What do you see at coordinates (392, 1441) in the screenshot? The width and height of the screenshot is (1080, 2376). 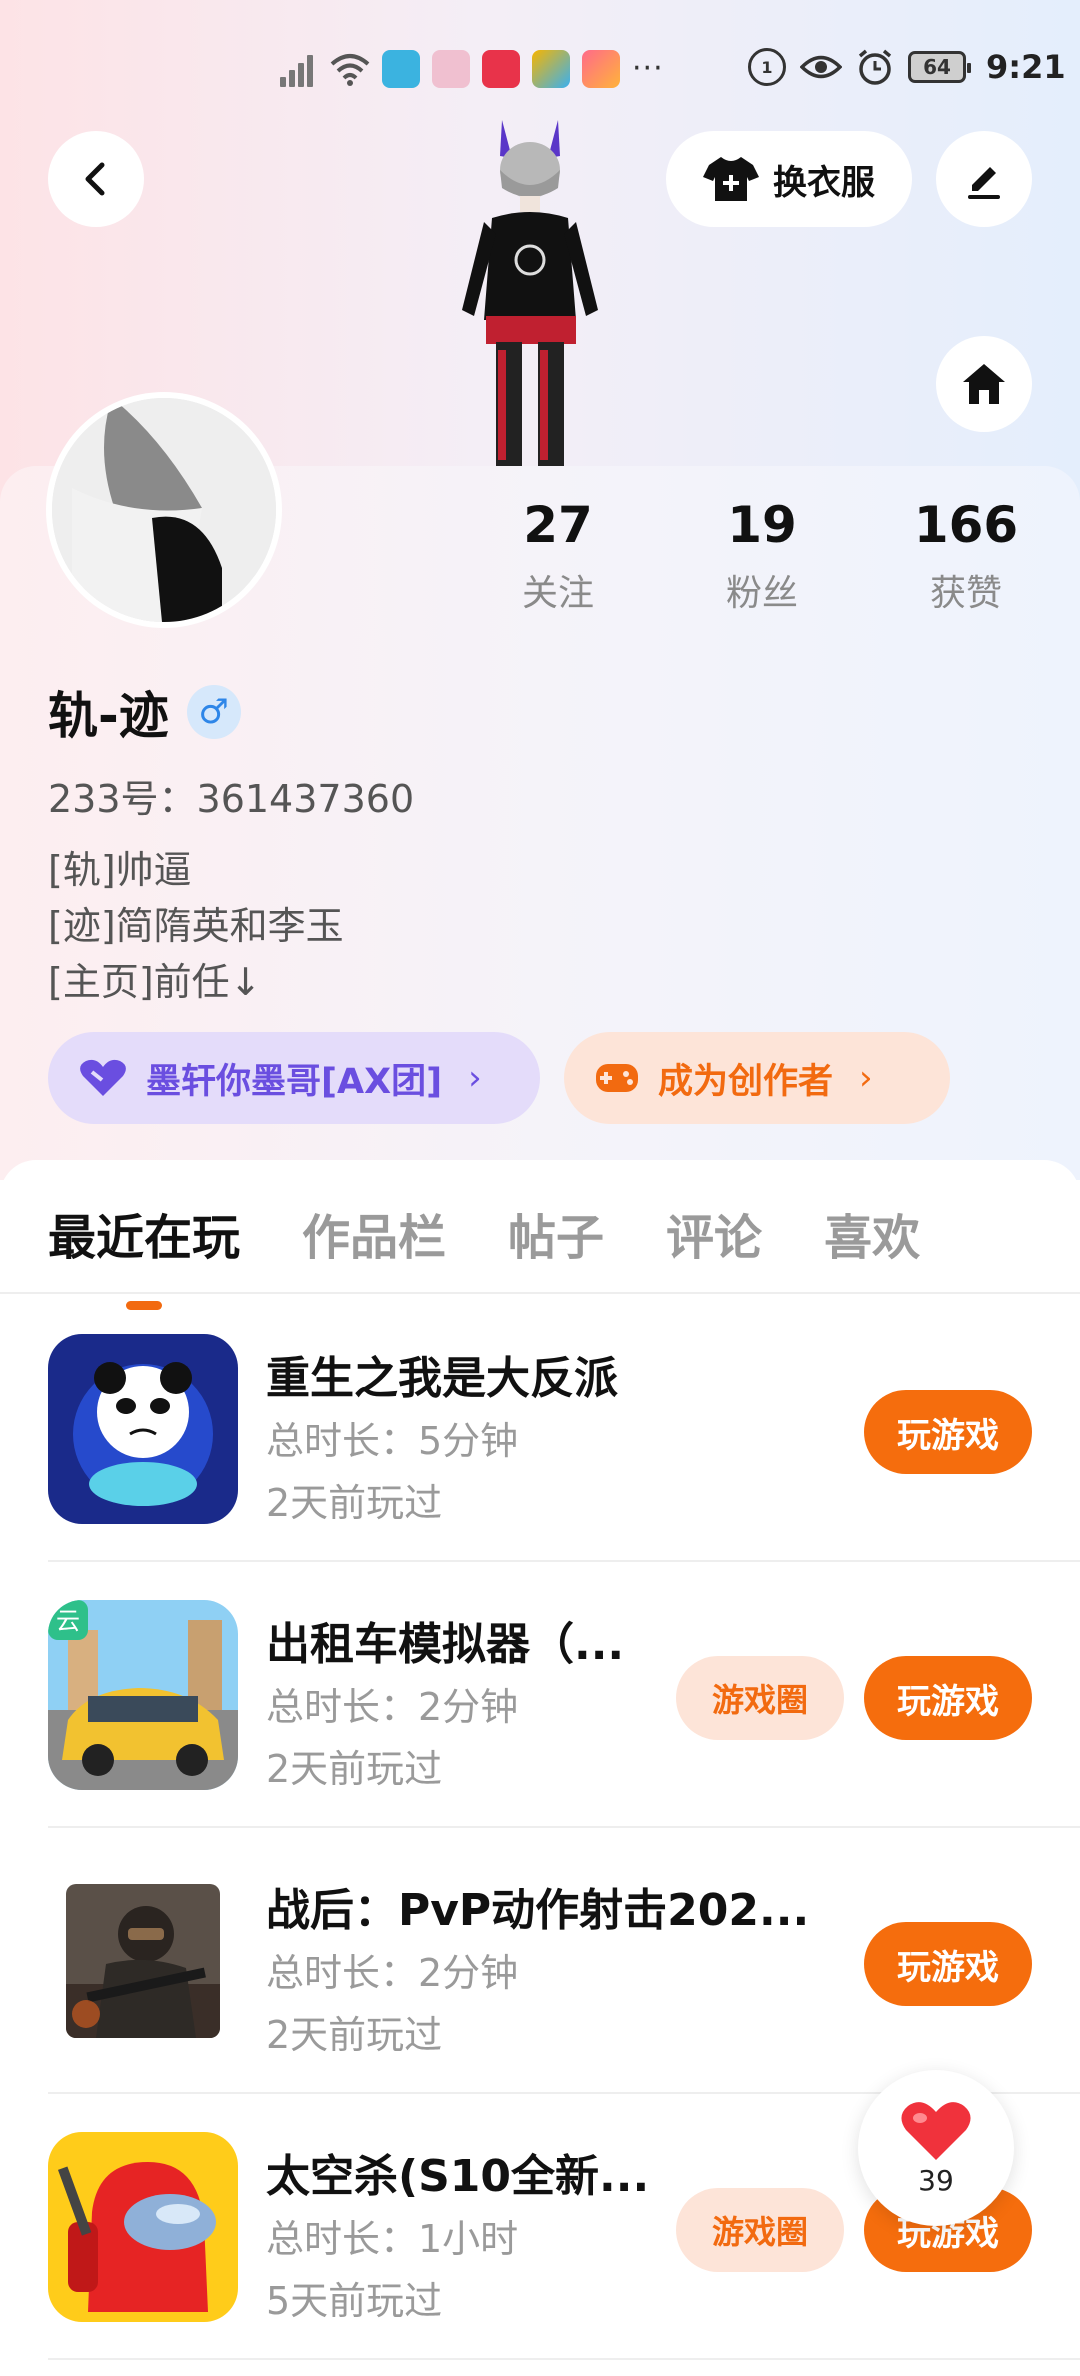 I see `game-duration: 总时长：5分钟` at bounding box center [392, 1441].